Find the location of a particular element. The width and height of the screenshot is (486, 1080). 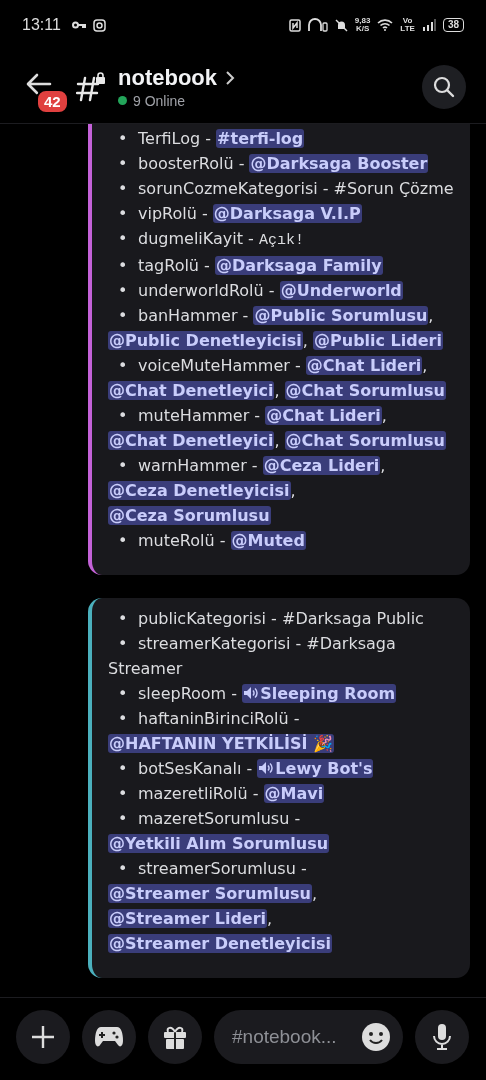

list-item: • boosterRolü - @Darksaga Booster is located at coordinates (273, 164).